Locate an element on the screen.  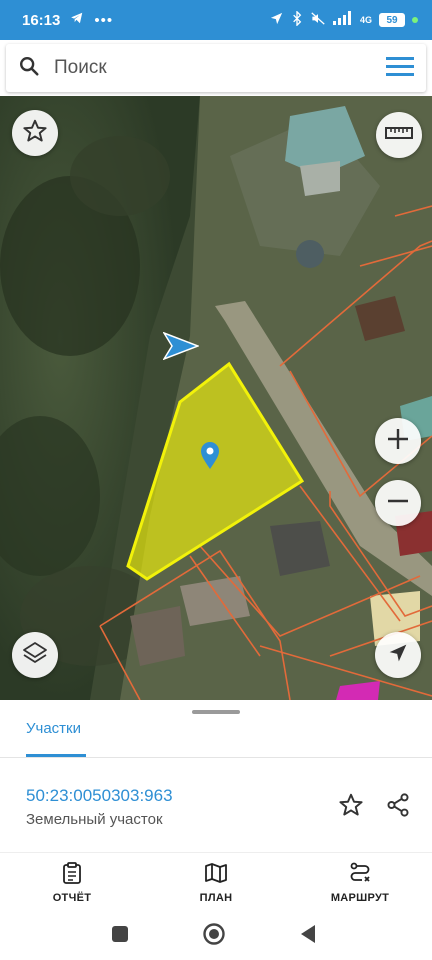
nav-report: ОТЧЁТ is located at coordinates (72, 882).